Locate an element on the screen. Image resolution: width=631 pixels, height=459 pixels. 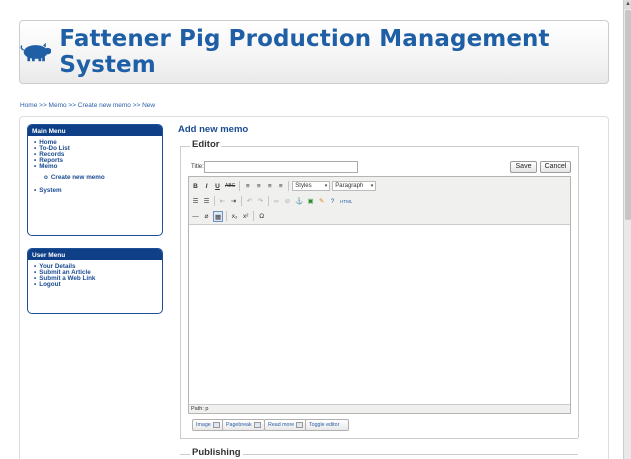
image-insert-icon: ▣ is located at coordinates (310, 201).